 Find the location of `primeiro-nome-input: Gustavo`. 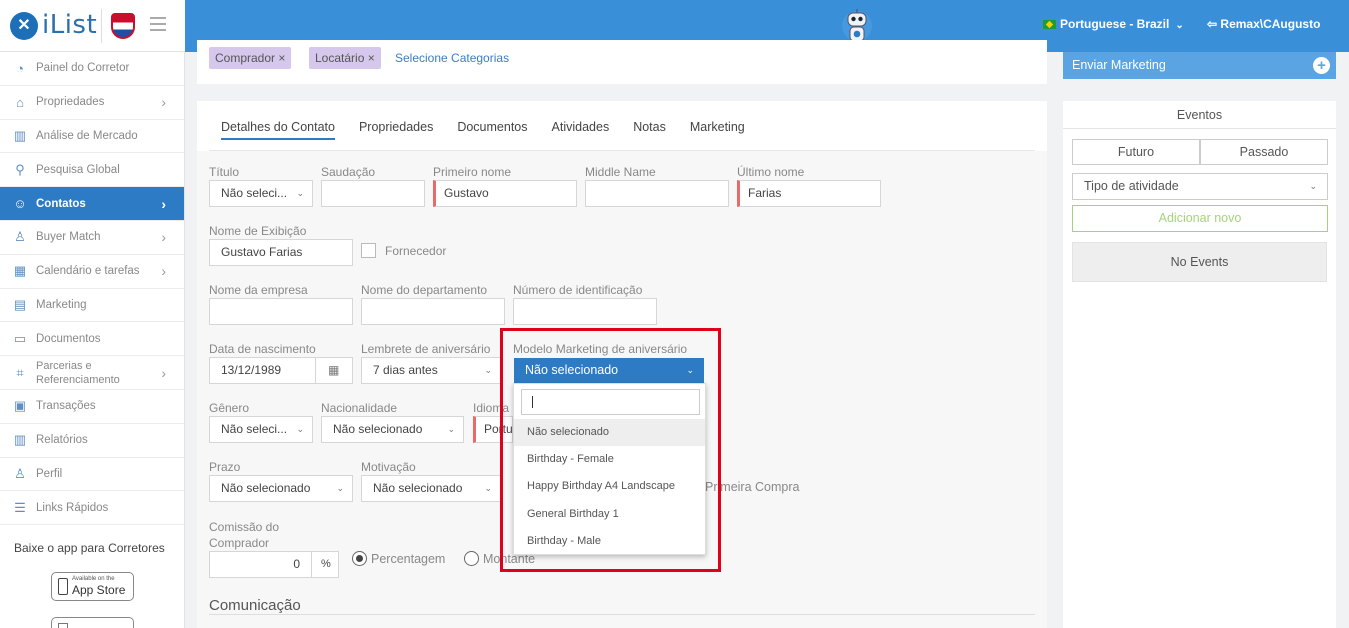

primeiro-nome-input: Gustavo is located at coordinates (505, 193).